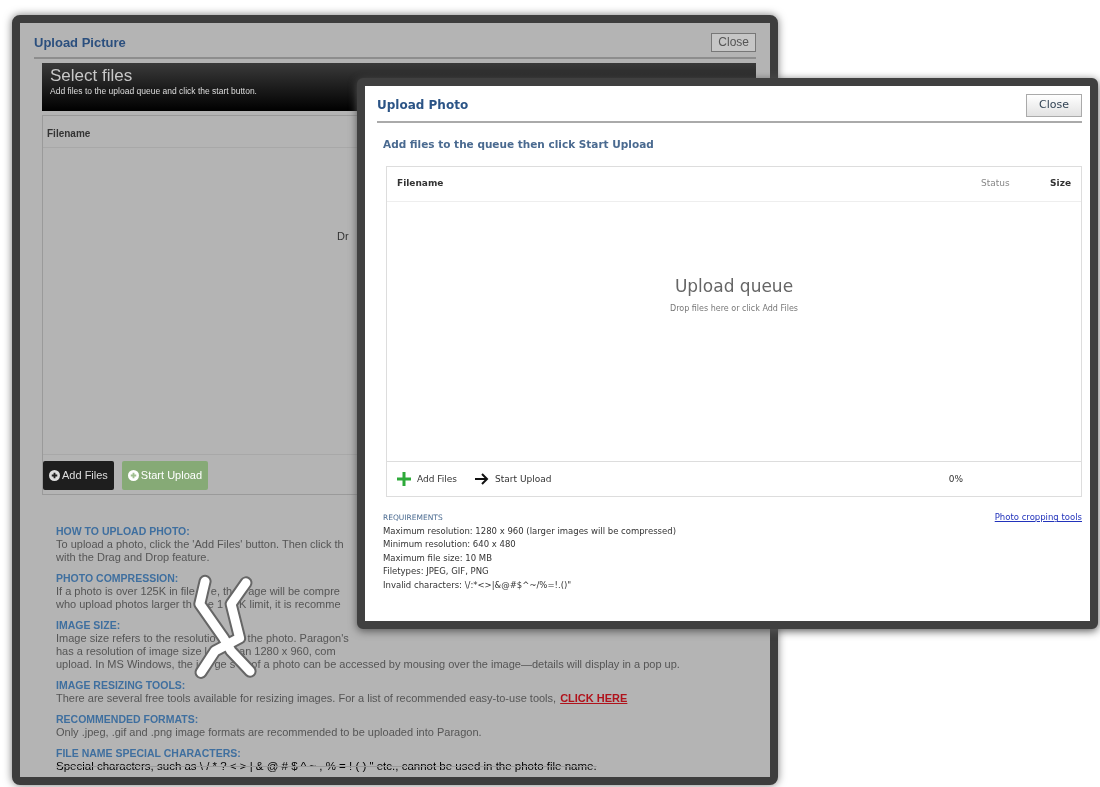  Describe the element at coordinates (482, 479) in the screenshot. I see `arrow-right-icon` at that location.